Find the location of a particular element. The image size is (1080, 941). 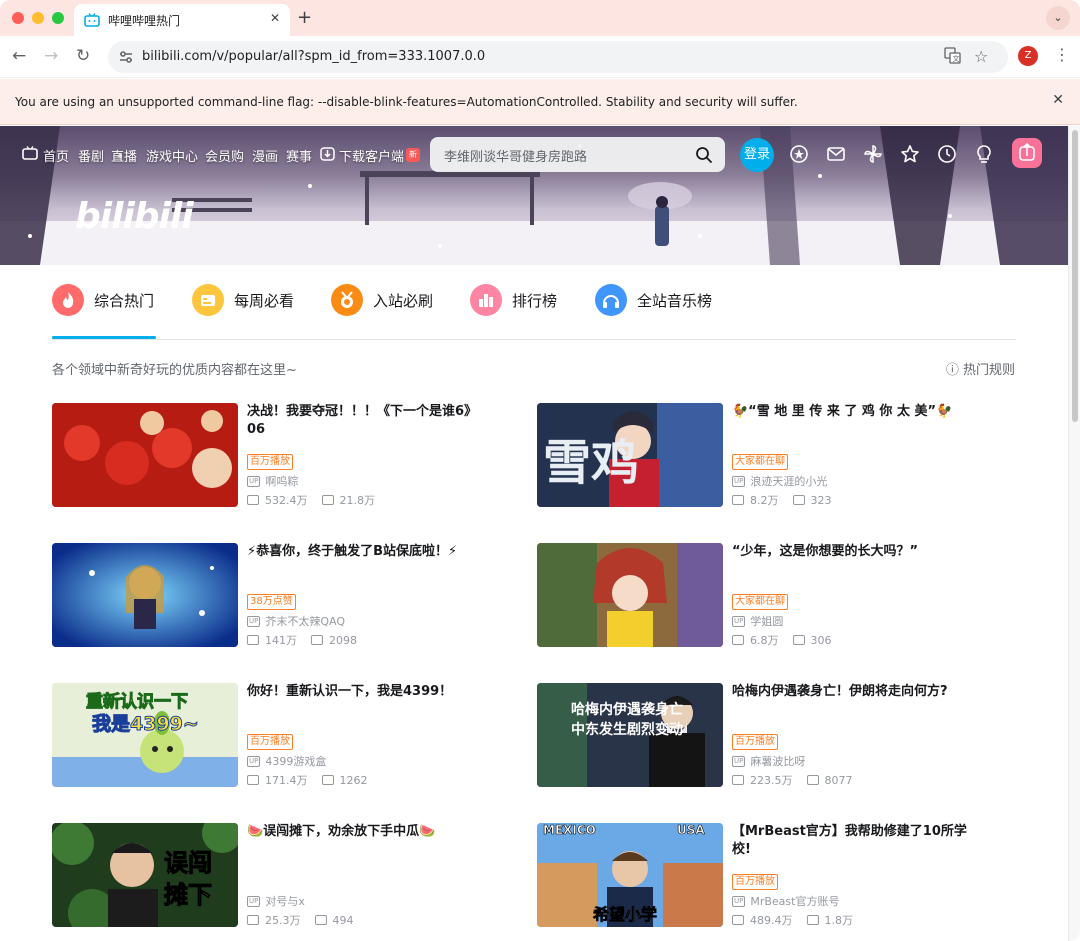

tab-popular: 综合热门 is located at coordinates (103, 300).